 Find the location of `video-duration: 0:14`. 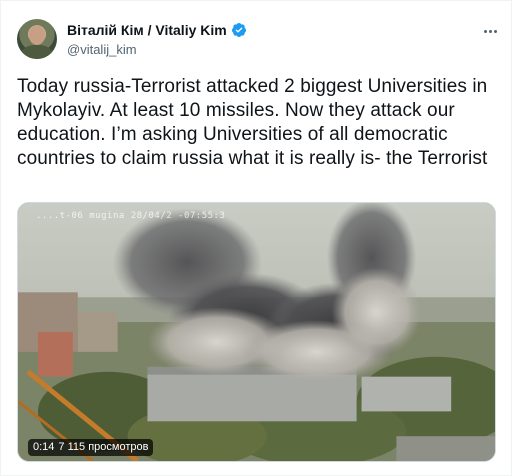

video-duration: 0:14 is located at coordinates (44, 447).